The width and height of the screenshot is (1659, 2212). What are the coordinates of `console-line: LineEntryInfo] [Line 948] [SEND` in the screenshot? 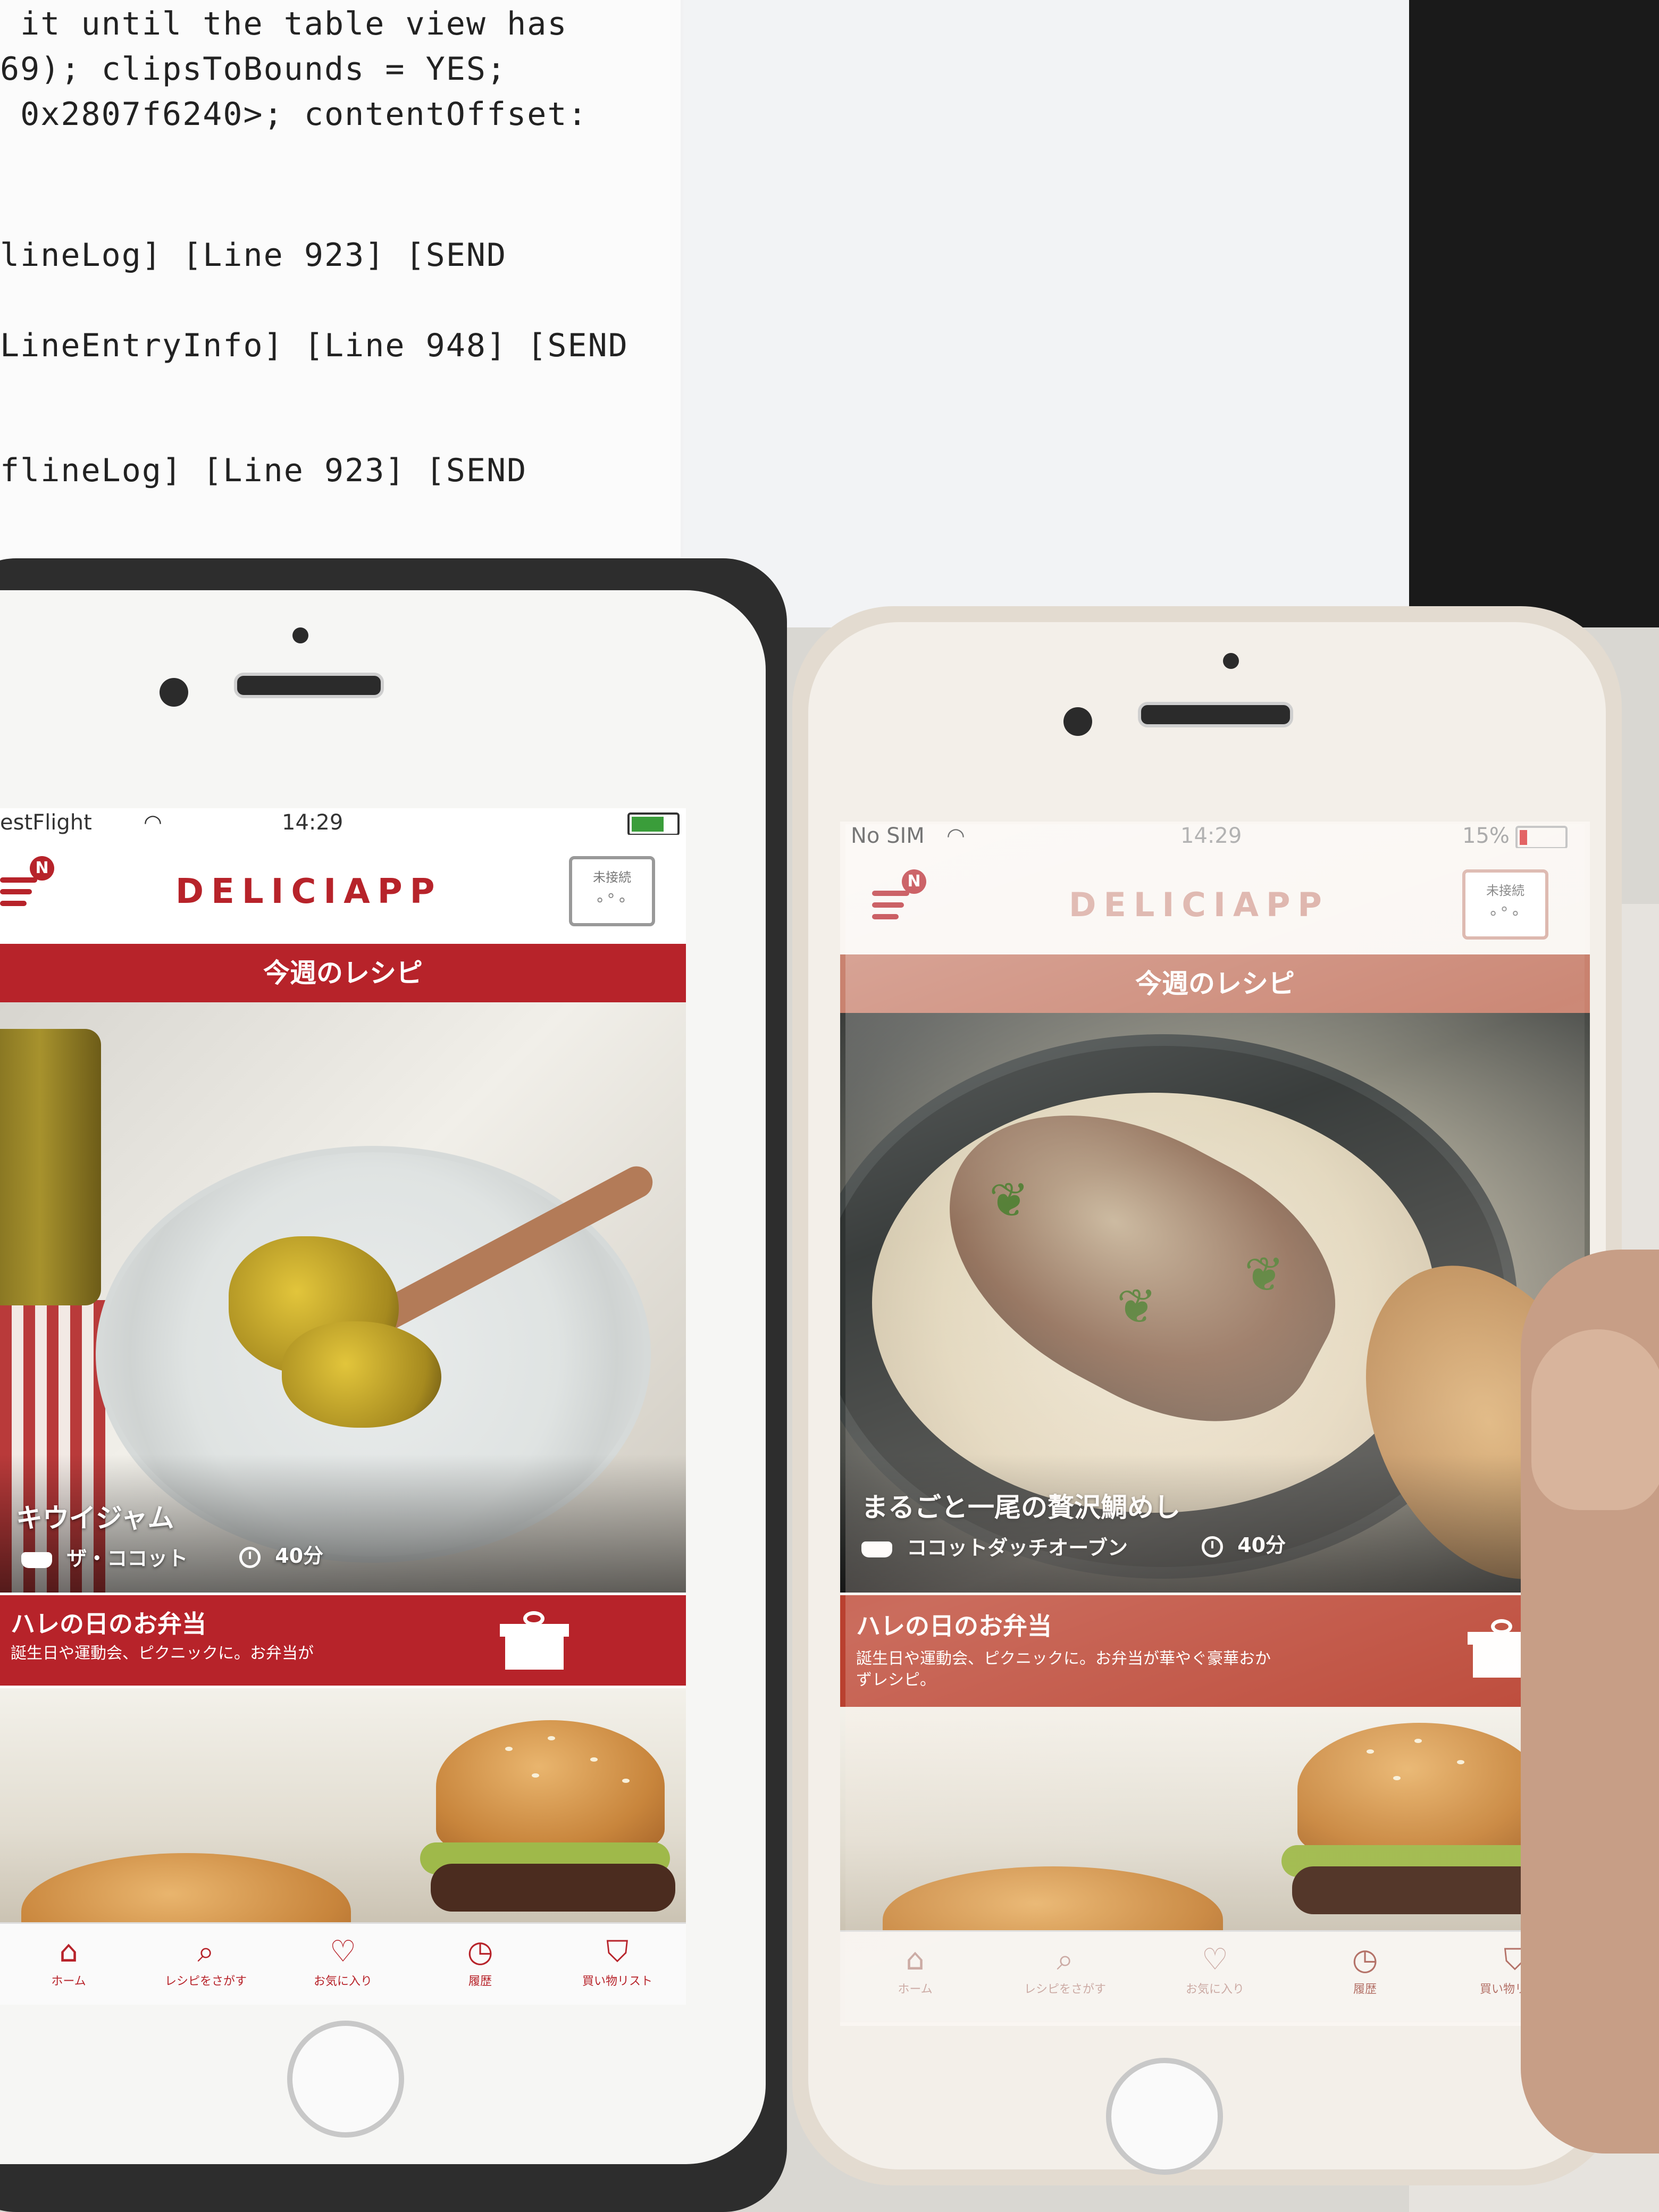 It's located at (314, 345).